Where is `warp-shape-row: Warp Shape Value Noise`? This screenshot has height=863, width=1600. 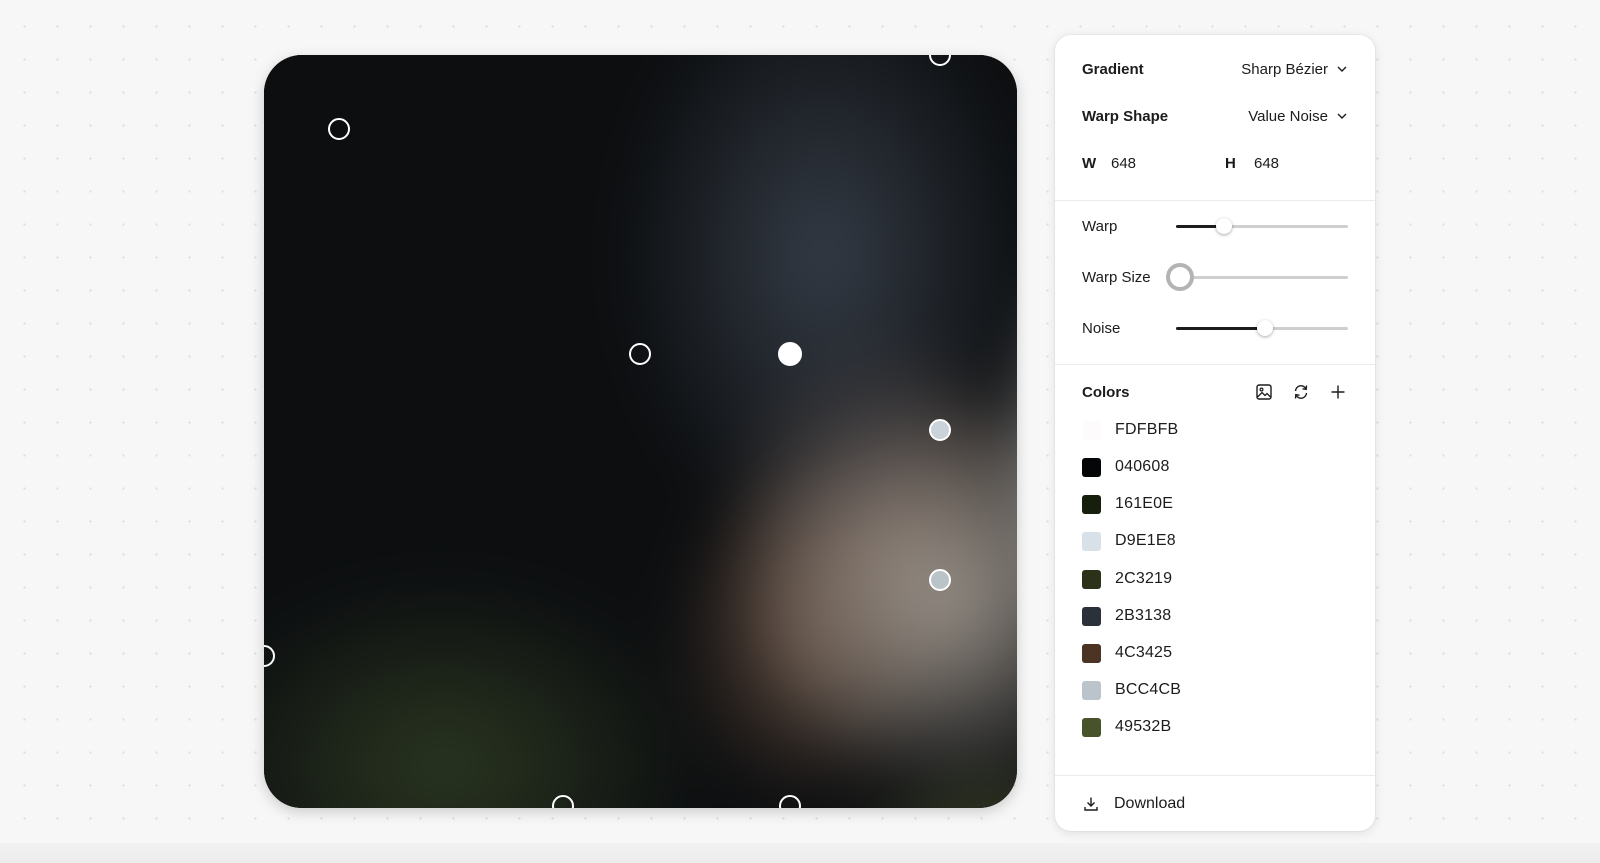 warp-shape-row: Warp Shape Value Noise is located at coordinates (1215, 116).